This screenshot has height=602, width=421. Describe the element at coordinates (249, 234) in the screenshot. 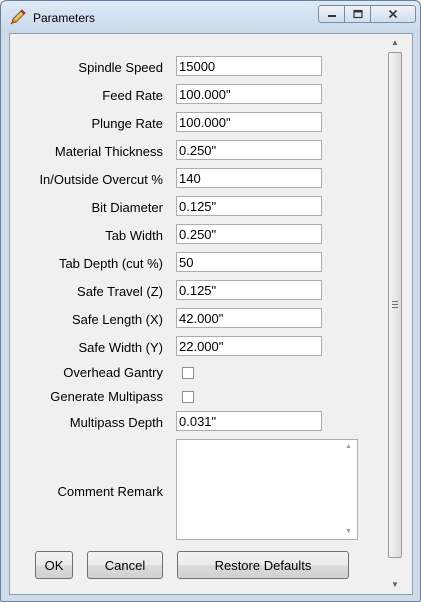

I see `tab-width-input` at that location.